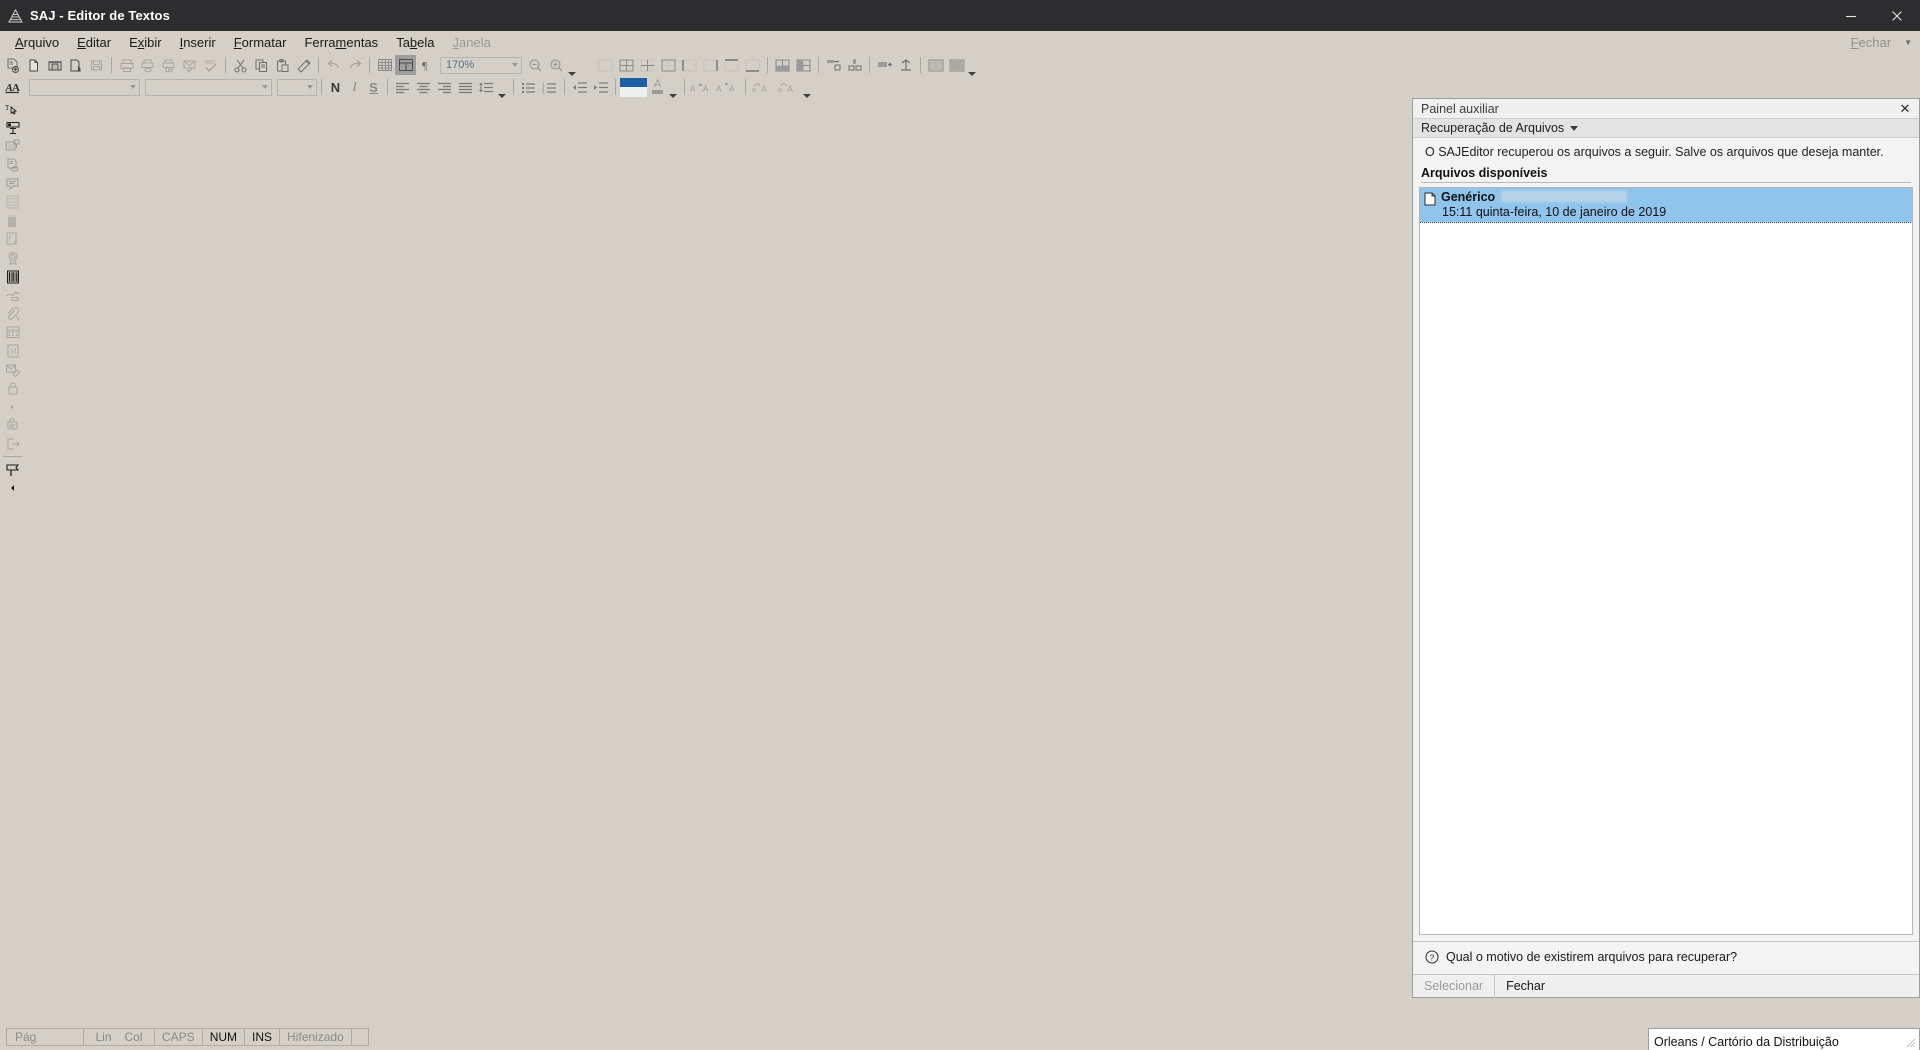  What do you see at coordinates (426, 65) in the screenshot?
I see `pilcrow-icon: ¶` at bounding box center [426, 65].